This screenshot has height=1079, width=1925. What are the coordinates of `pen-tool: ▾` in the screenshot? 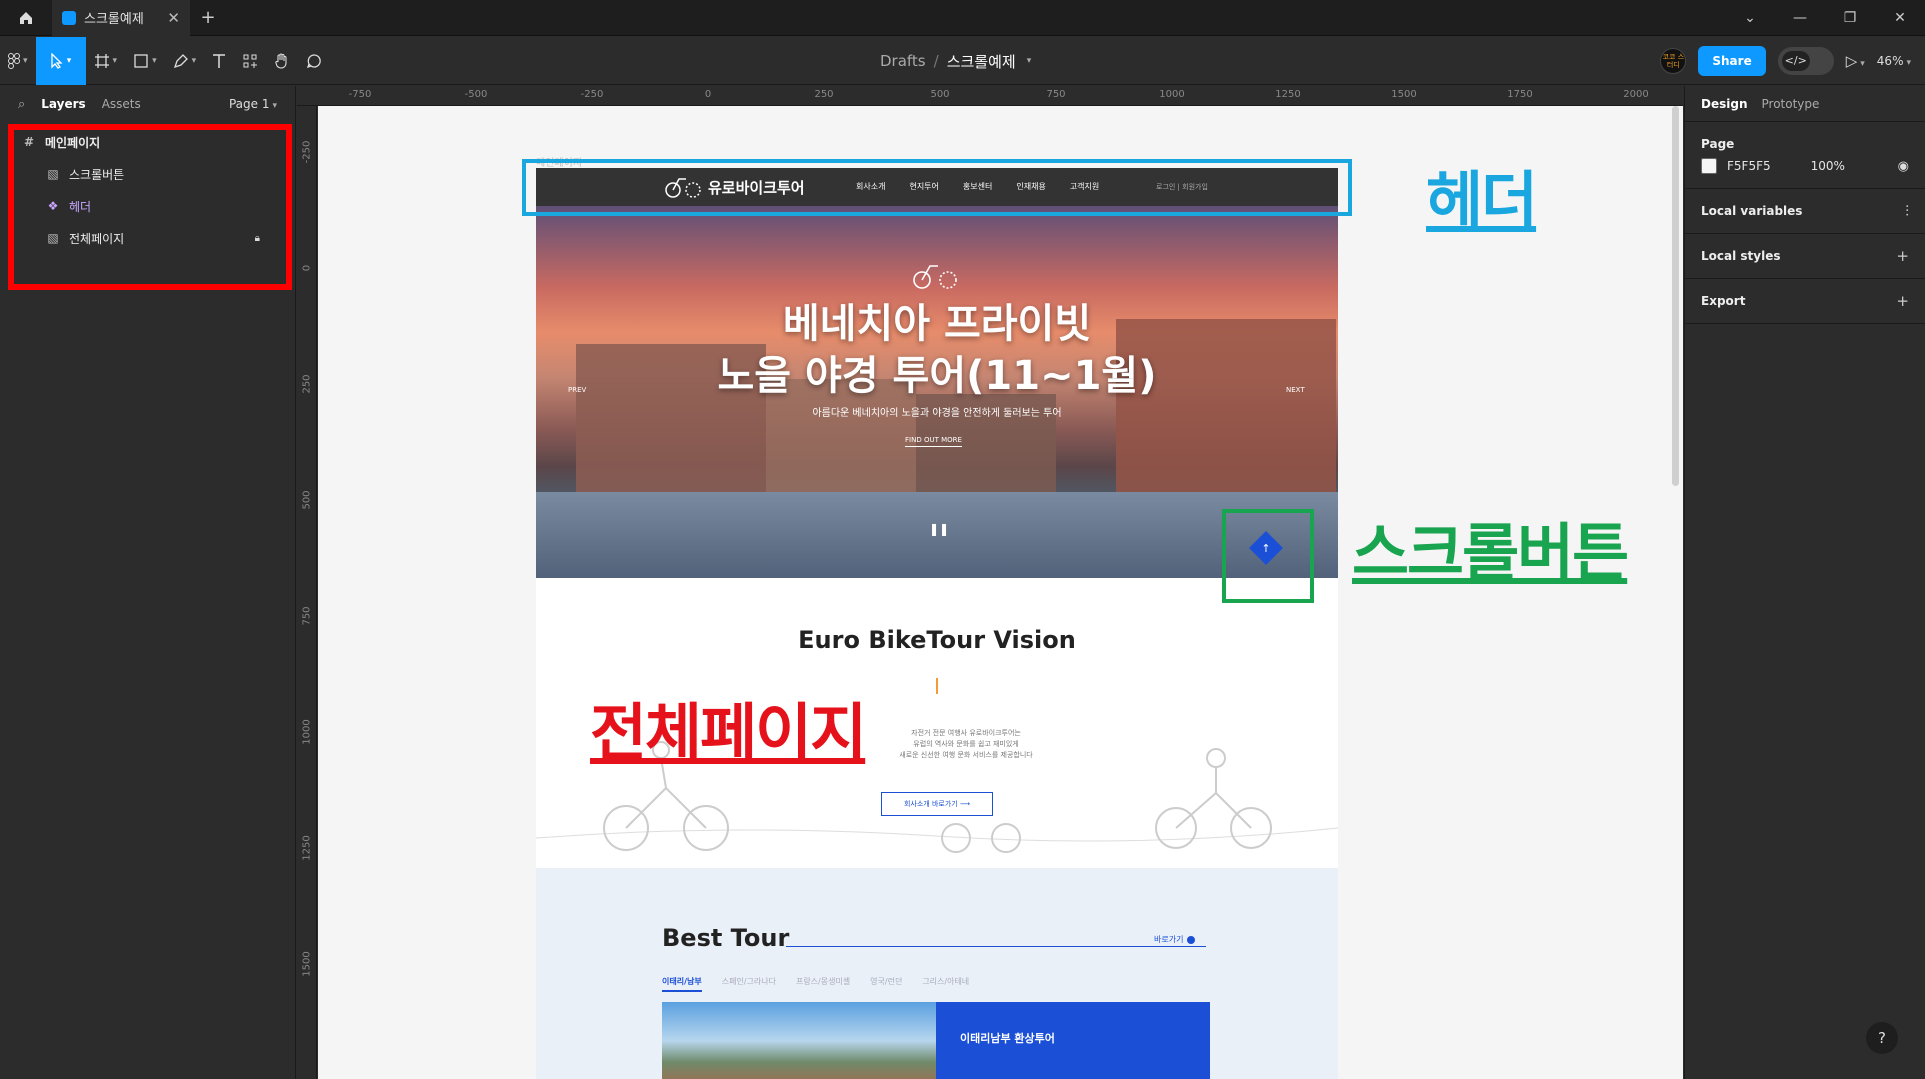 It's located at (185, 61).